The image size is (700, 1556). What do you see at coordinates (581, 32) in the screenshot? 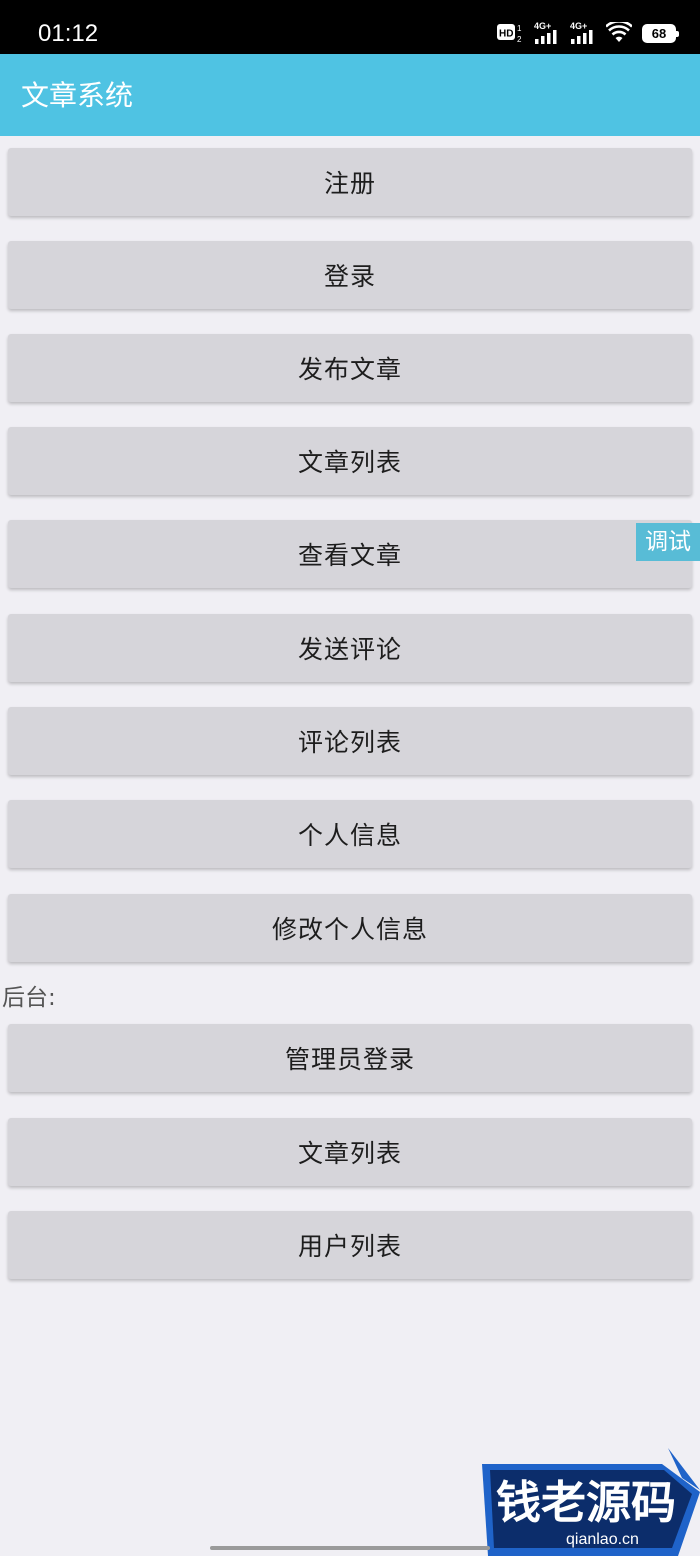
I see `signal-2-icon: 4G+` at bounding box center [581, 32].